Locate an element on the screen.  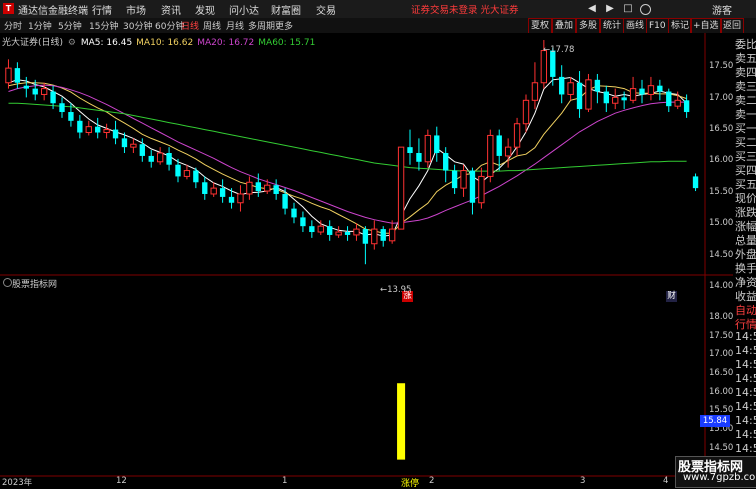
menu-ask: 问小达 is located at coordinates (244, 9).